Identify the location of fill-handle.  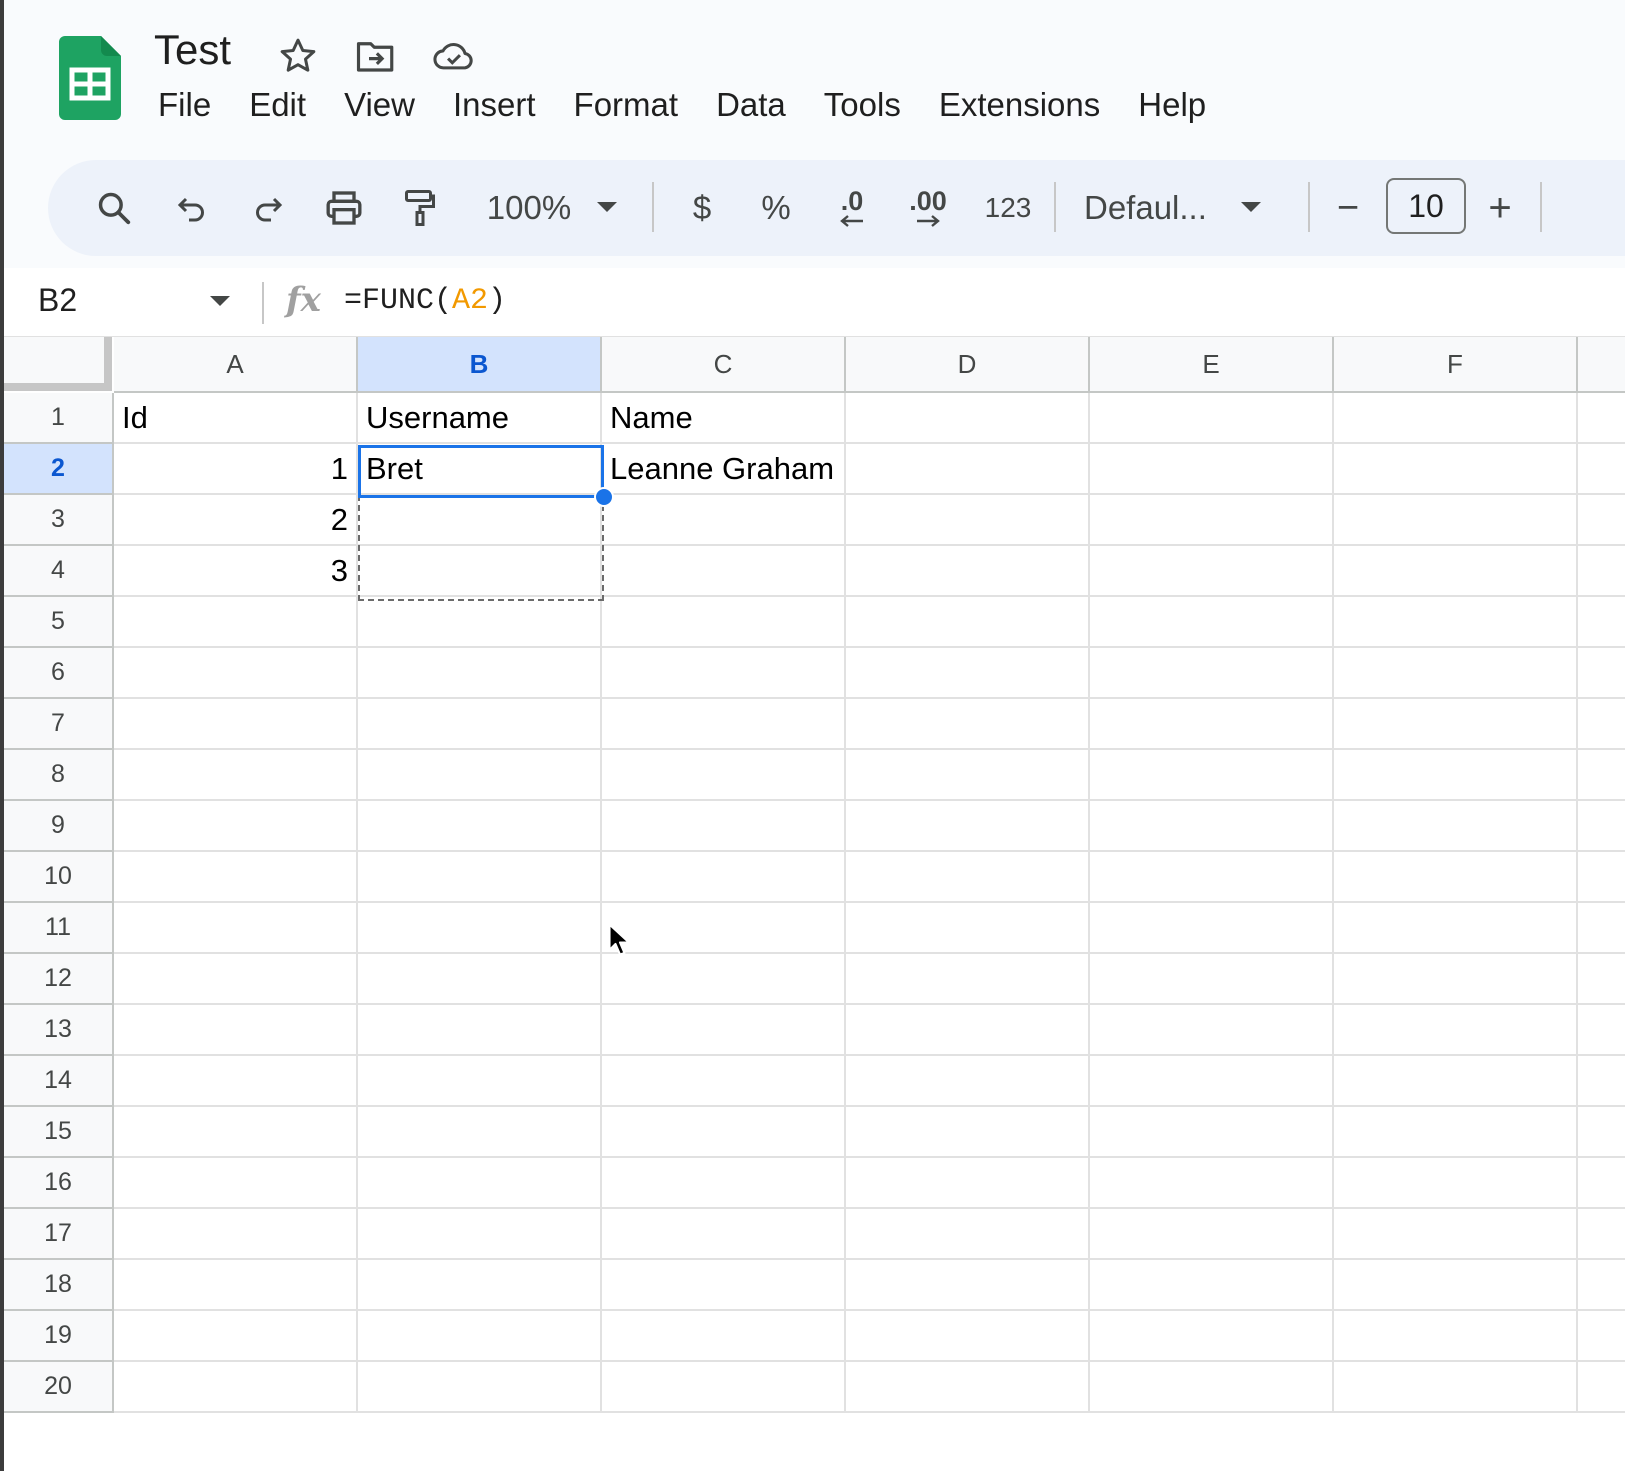
(604, 497).